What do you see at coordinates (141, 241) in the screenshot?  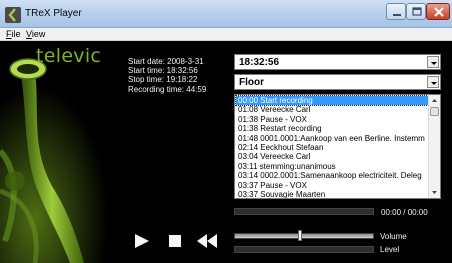 I see `play-button` at bounding box center [141, 241].